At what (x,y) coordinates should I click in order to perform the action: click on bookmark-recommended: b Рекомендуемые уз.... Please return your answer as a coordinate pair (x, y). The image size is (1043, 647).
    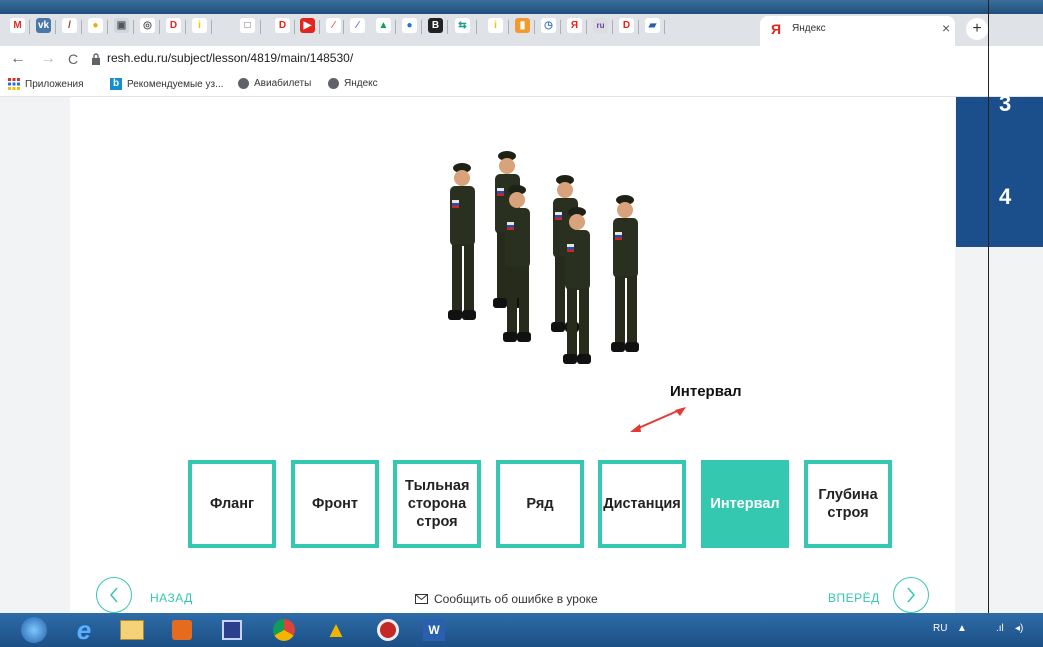
    Looking at the image, I should click on (166, 84).